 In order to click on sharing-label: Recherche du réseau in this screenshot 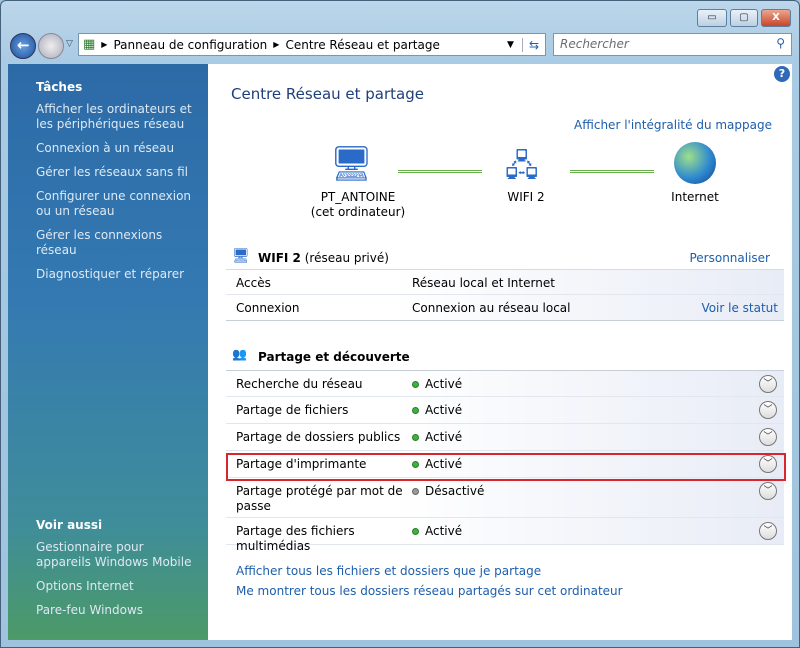, I will do `click(299, 384)`.